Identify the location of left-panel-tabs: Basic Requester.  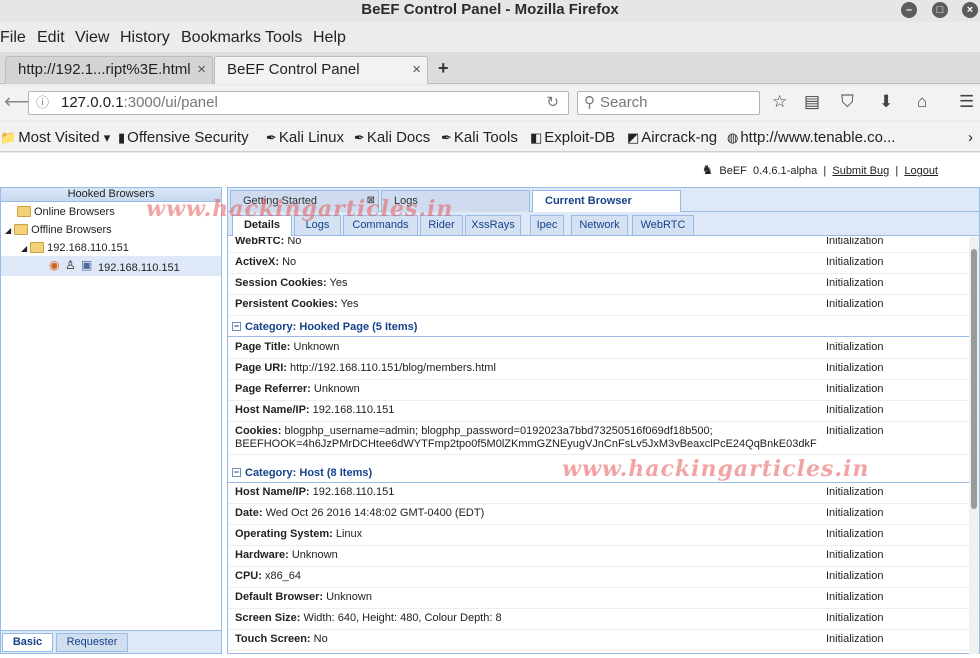
(111, 641).